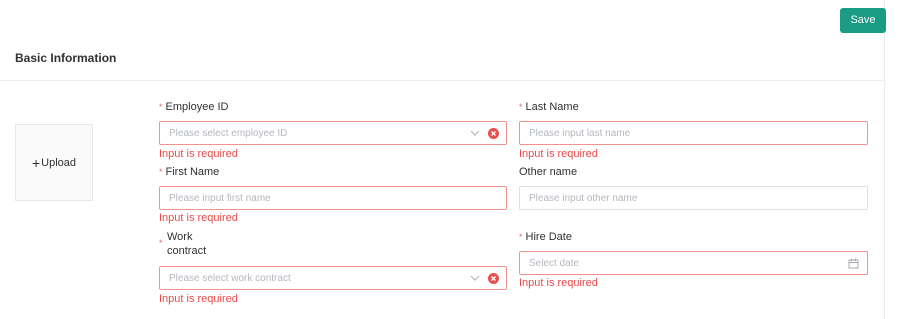 The width and height of the screenshot is (900, 319). I want to click on employee-id-input, so click(333, 133).